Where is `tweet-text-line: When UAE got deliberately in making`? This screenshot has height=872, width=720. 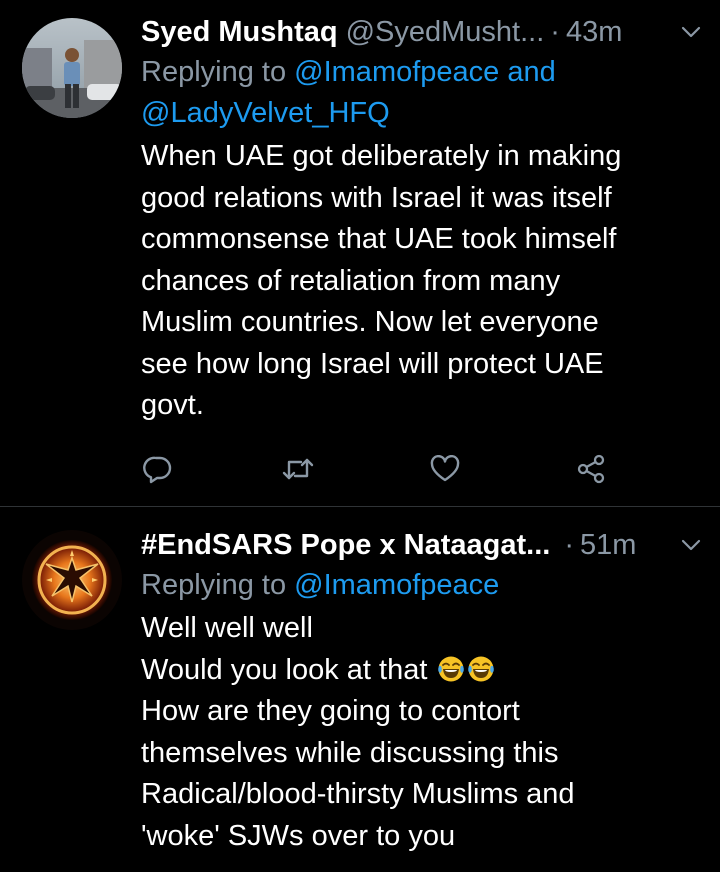
tweet-text-line: When UAE got deliberately in making is located at coordinates (381, 156).